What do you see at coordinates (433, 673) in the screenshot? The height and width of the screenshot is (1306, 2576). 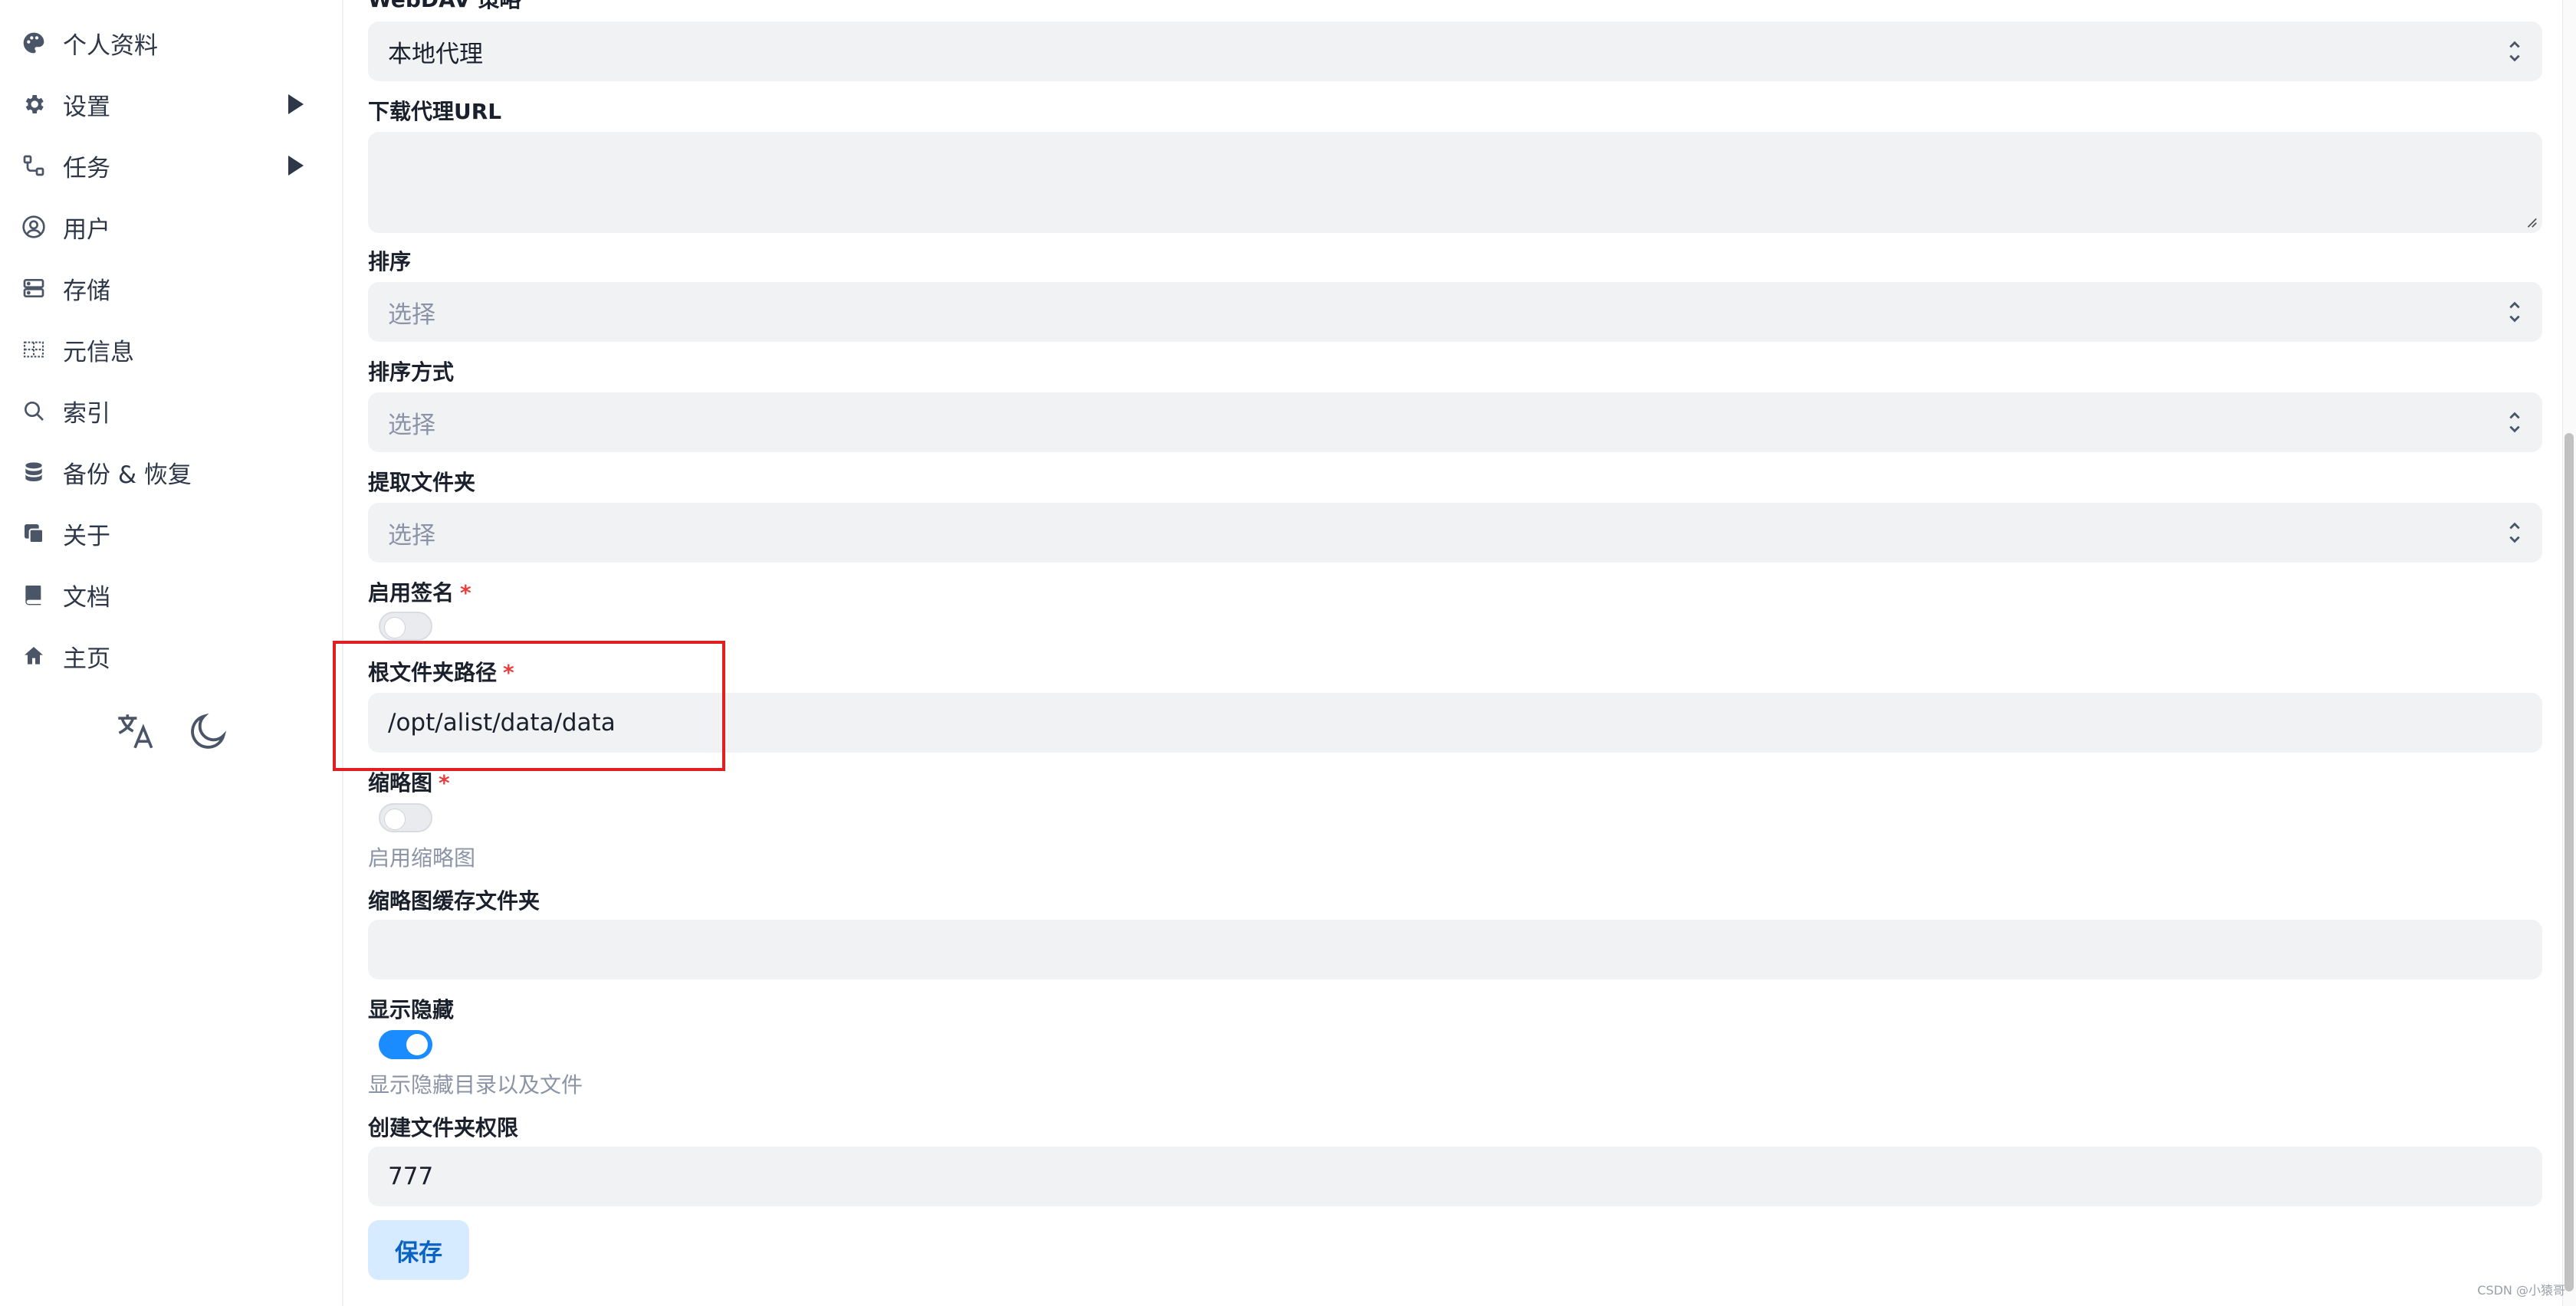 I see `root-folder-path-label-text: 根文件夹路径` at bounding box center [433, 673].